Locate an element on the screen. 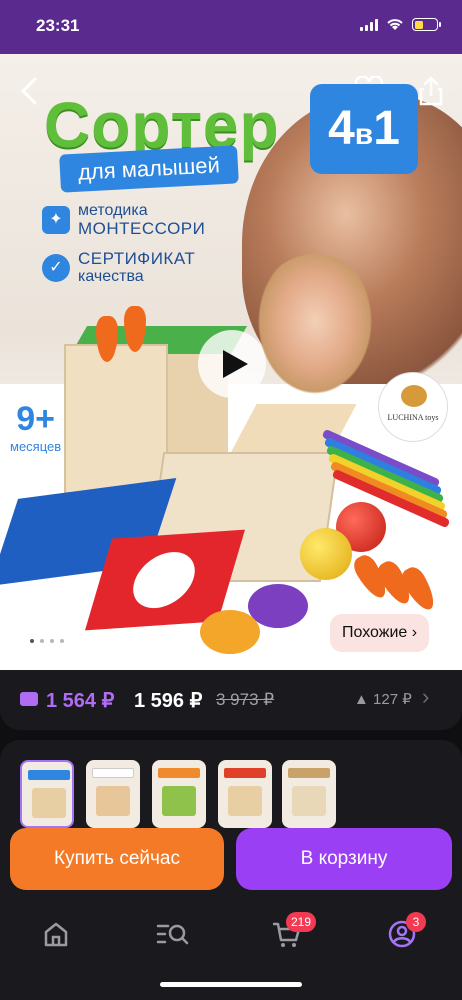 The width and height of the screenshot is (462, 1000). tab-catalog is located at coordinates (172, 936).